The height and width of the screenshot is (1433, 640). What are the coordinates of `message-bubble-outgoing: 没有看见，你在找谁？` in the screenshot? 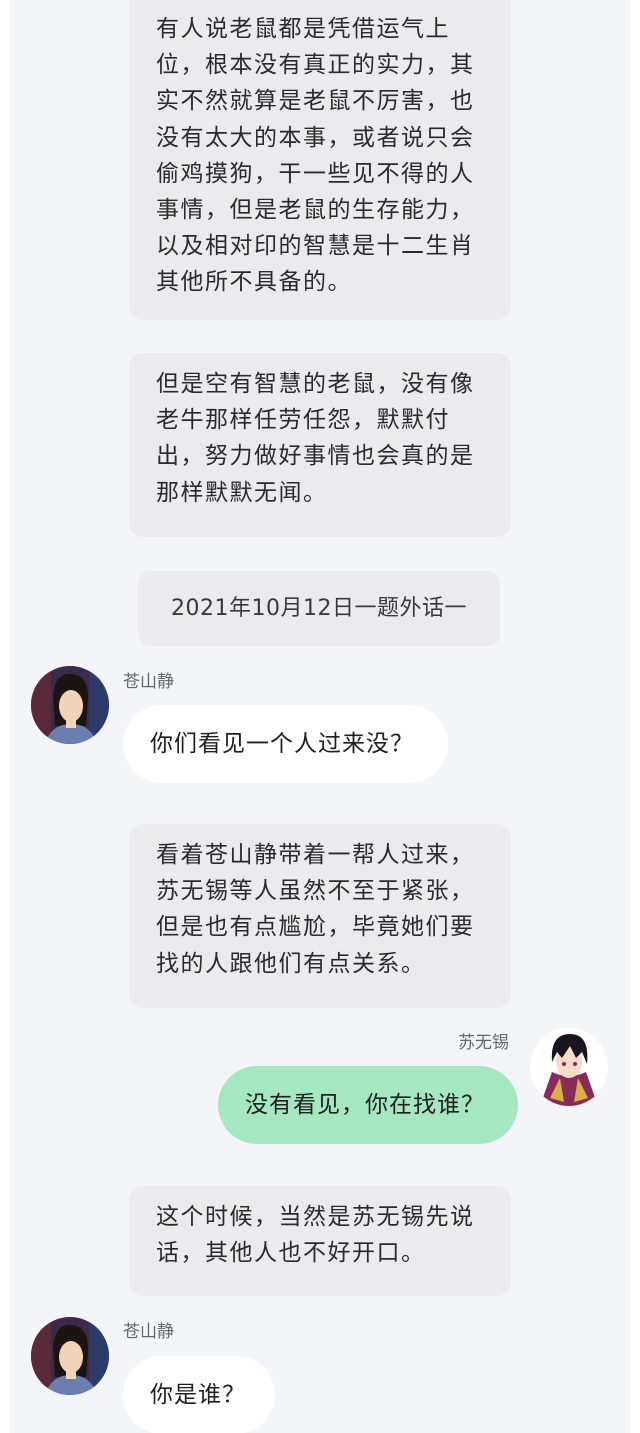 It's located at (368, 1105).